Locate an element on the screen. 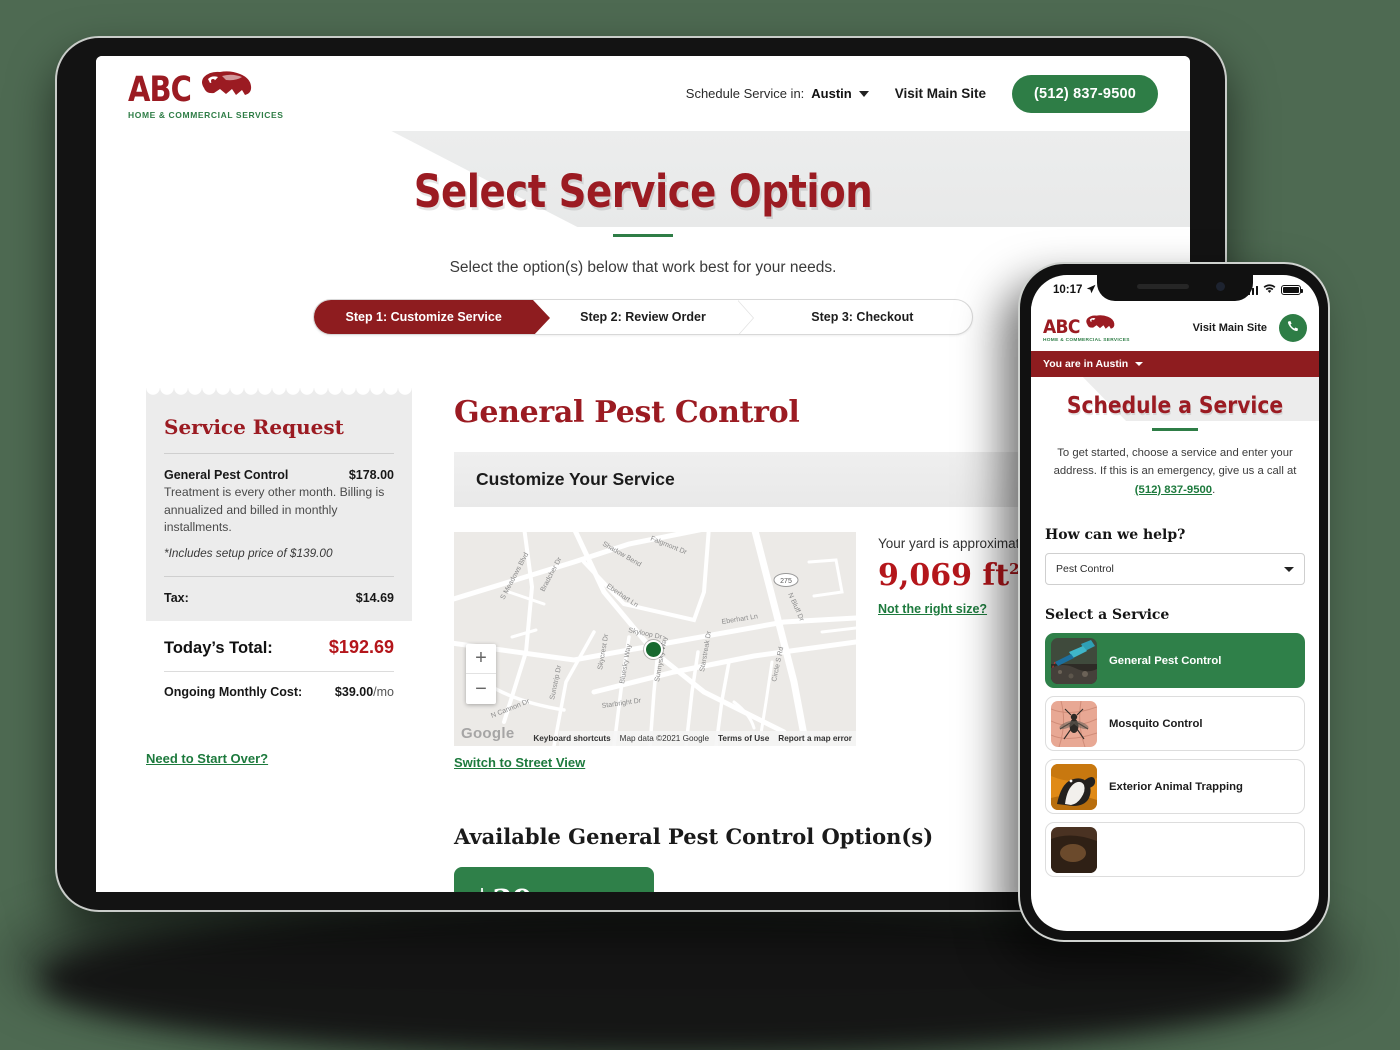 The width and height of the screenshot is (1400, 1050). phone-logo-tagline: HOME & COMMERCIAL SERVICES is located at coordinates (1086, 340).